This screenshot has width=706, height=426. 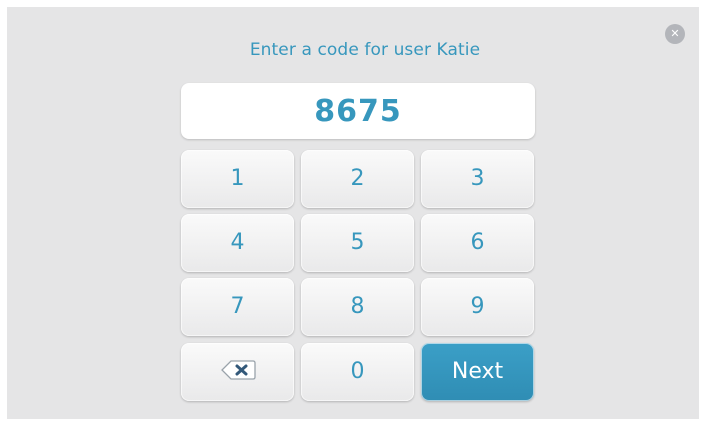 I want to click on key-0: 0, so click(x=357, y=372).